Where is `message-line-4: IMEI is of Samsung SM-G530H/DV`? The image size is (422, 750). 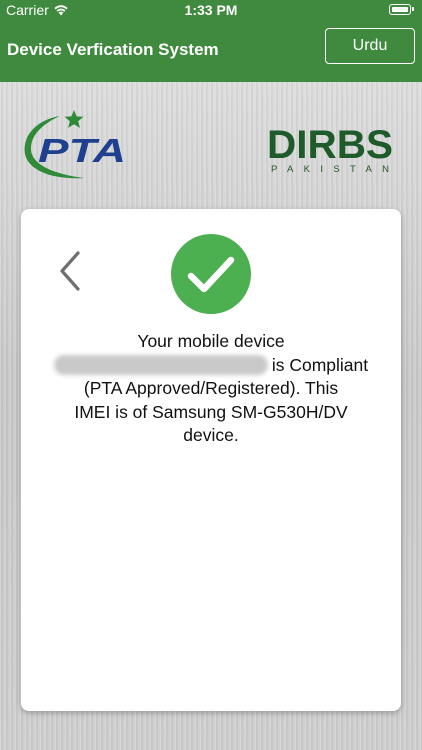
message-line-4: IMEI is of Samsung SM-G530H/DV is located at coordinates (211, 411).